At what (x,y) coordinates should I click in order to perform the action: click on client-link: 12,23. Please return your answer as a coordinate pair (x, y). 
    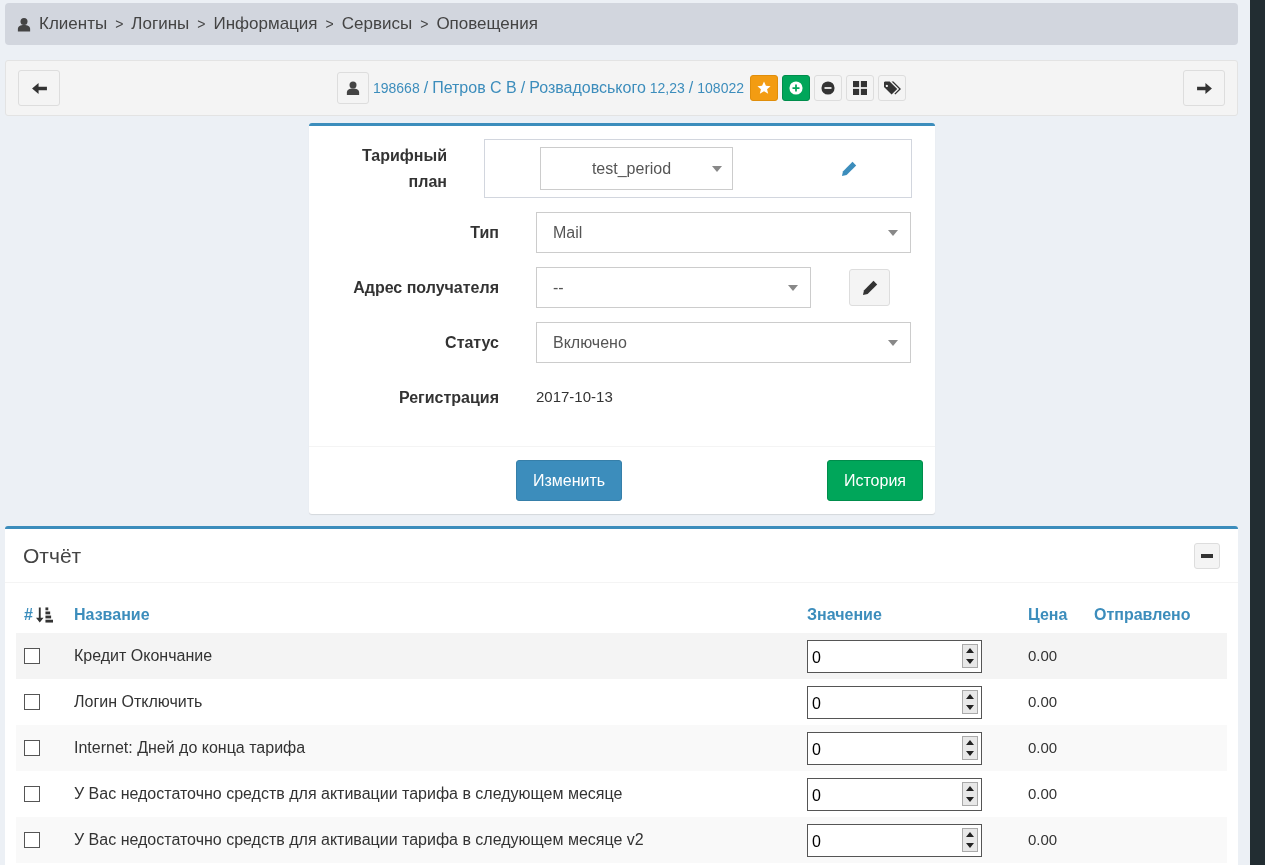
    Looking at the image, I should click on (667, 88).